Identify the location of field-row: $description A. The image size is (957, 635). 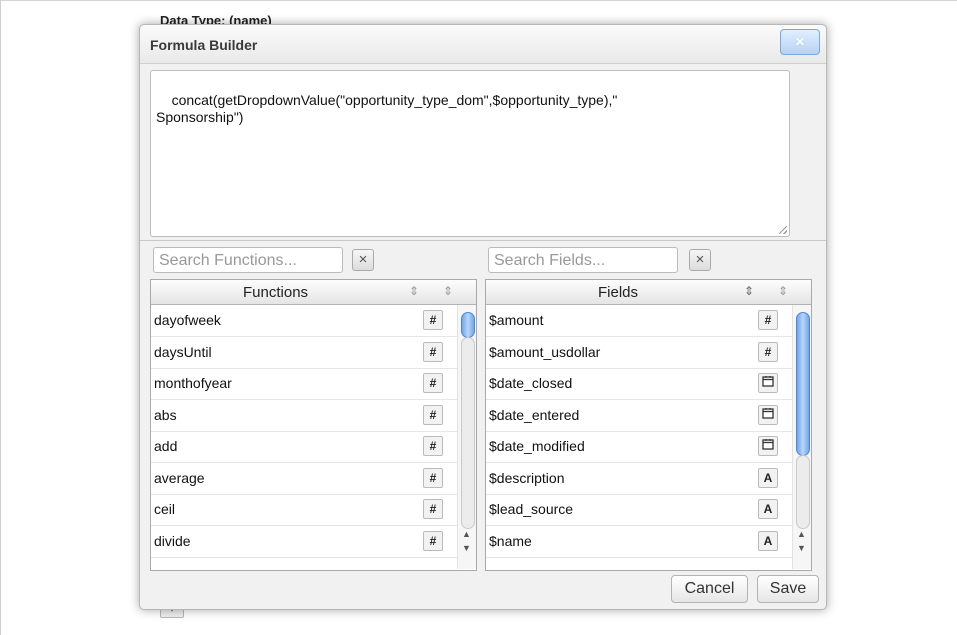
(639, 479).